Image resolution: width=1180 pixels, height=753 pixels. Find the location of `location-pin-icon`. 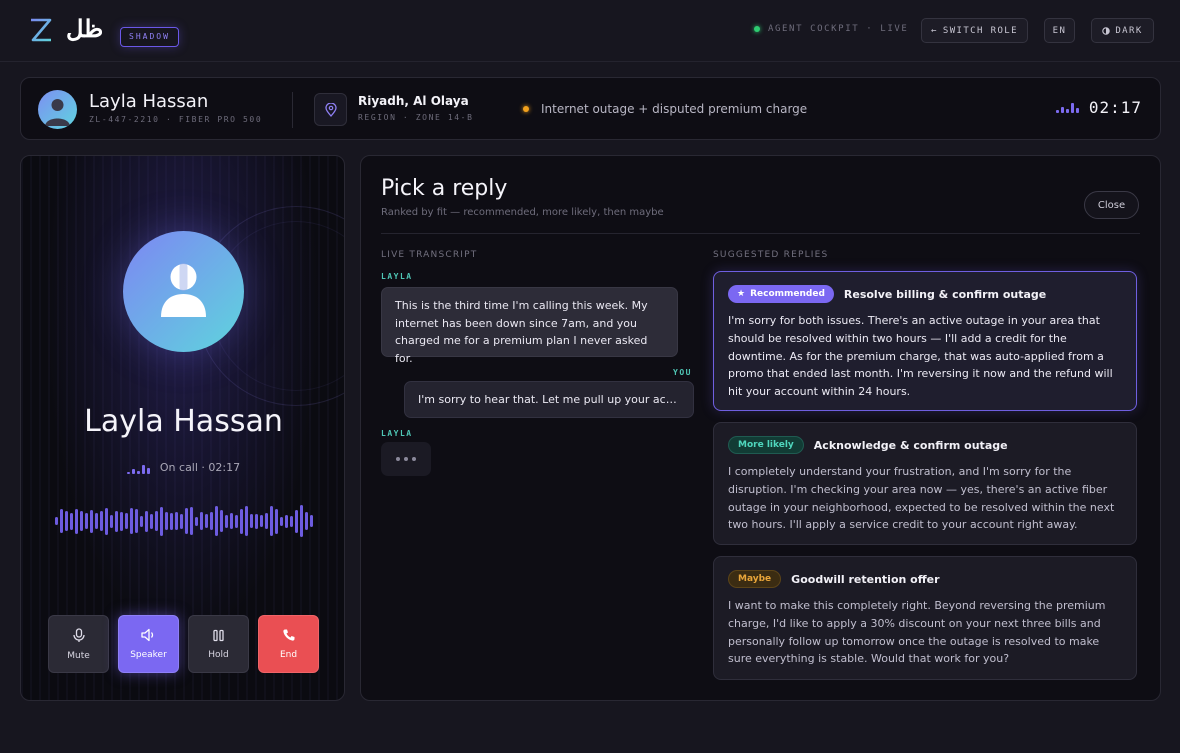

location-pin-icon is located at coordinates (330, 109).